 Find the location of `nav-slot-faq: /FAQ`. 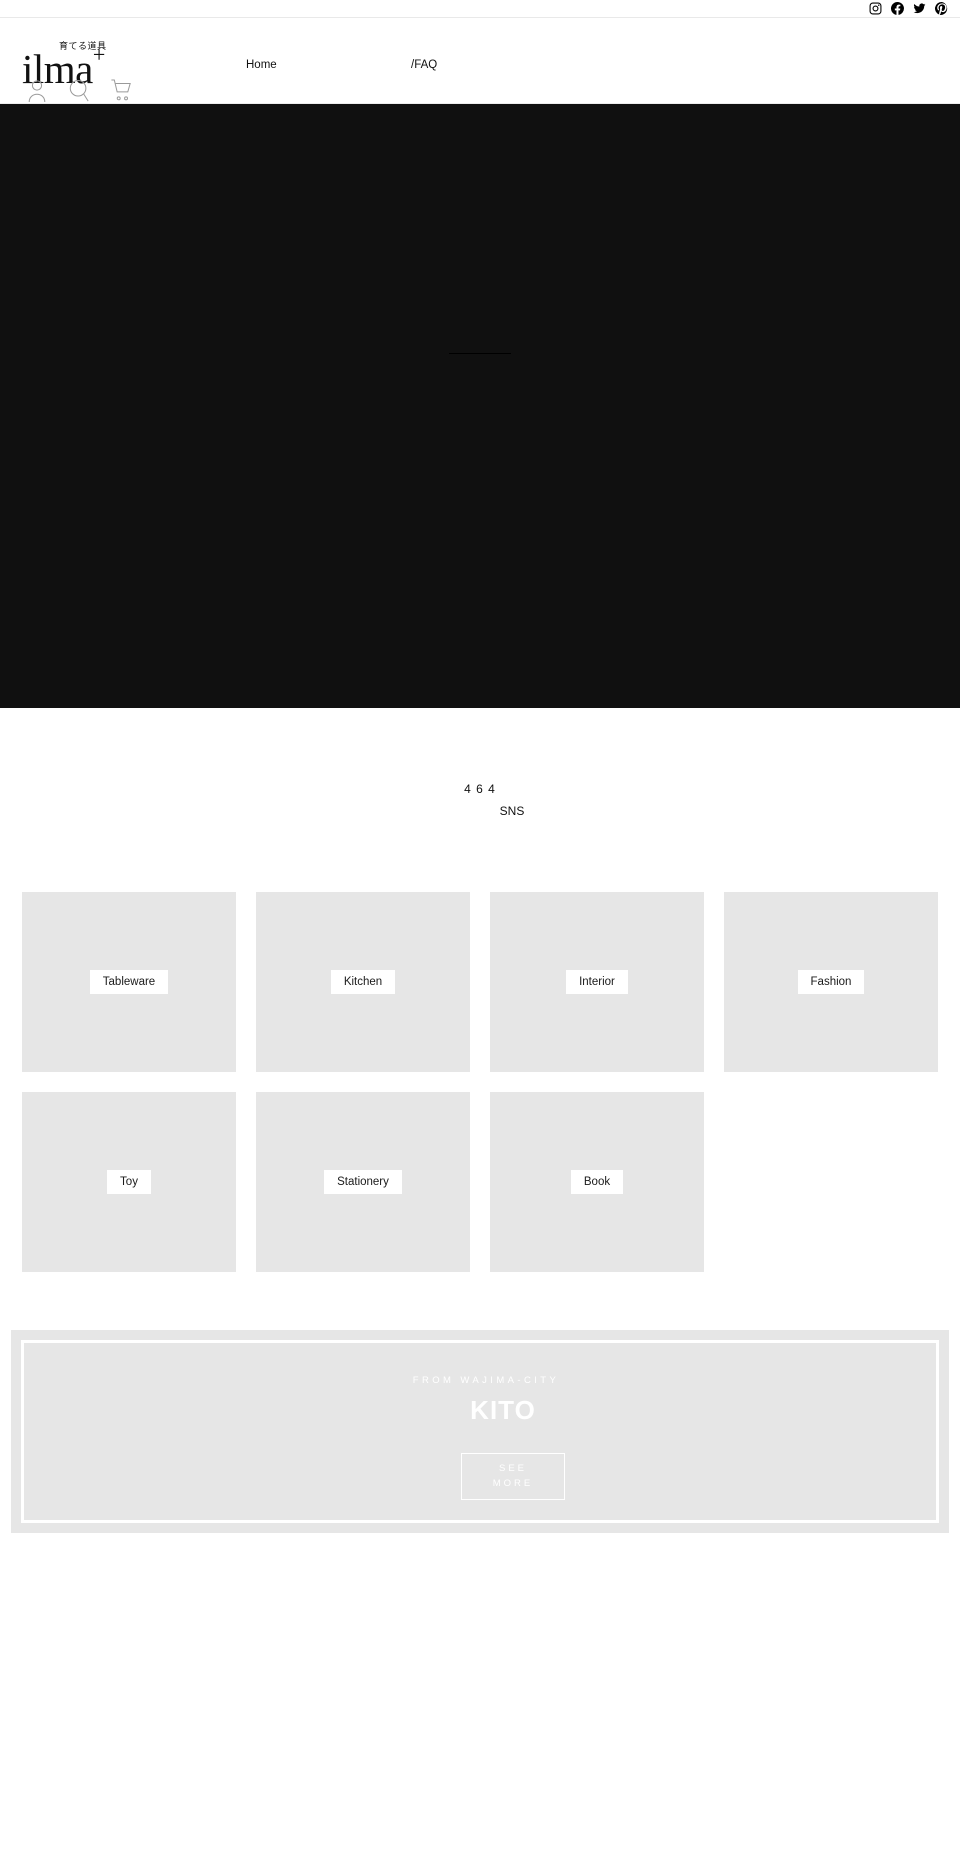

nav-slot-faq: /FAQ is located at coordinates (493, 65).